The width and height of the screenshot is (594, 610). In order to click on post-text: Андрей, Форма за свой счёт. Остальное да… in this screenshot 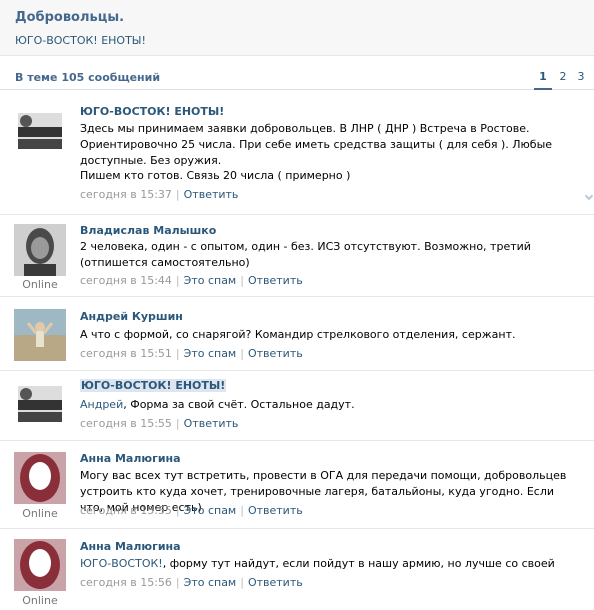, I will do `click(330, 405)`.